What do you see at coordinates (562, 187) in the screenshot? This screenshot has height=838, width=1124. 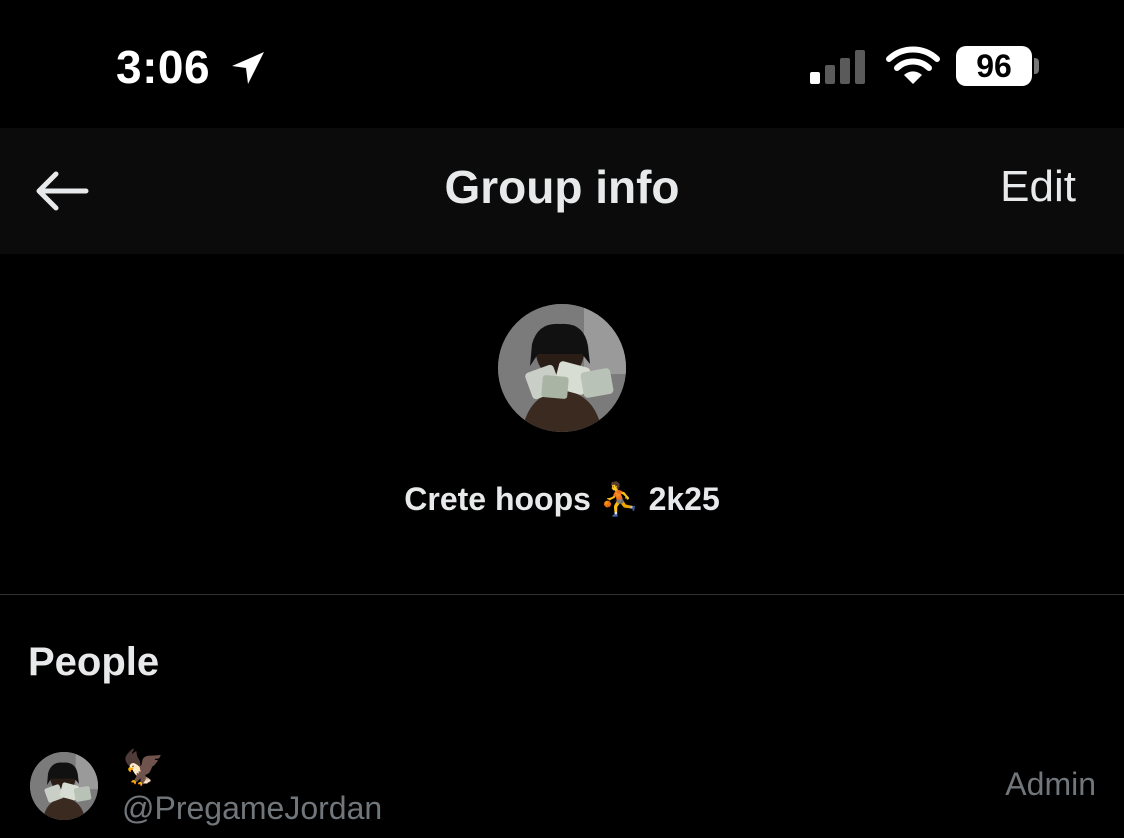 I see `page-title: Group info` at bounding box center [562, 187].